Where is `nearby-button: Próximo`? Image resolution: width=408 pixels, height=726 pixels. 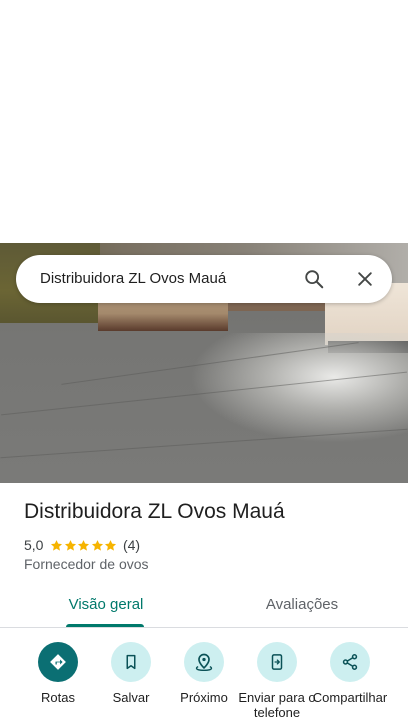 nearby-button: Próximo is located at coordinates (204, 673).